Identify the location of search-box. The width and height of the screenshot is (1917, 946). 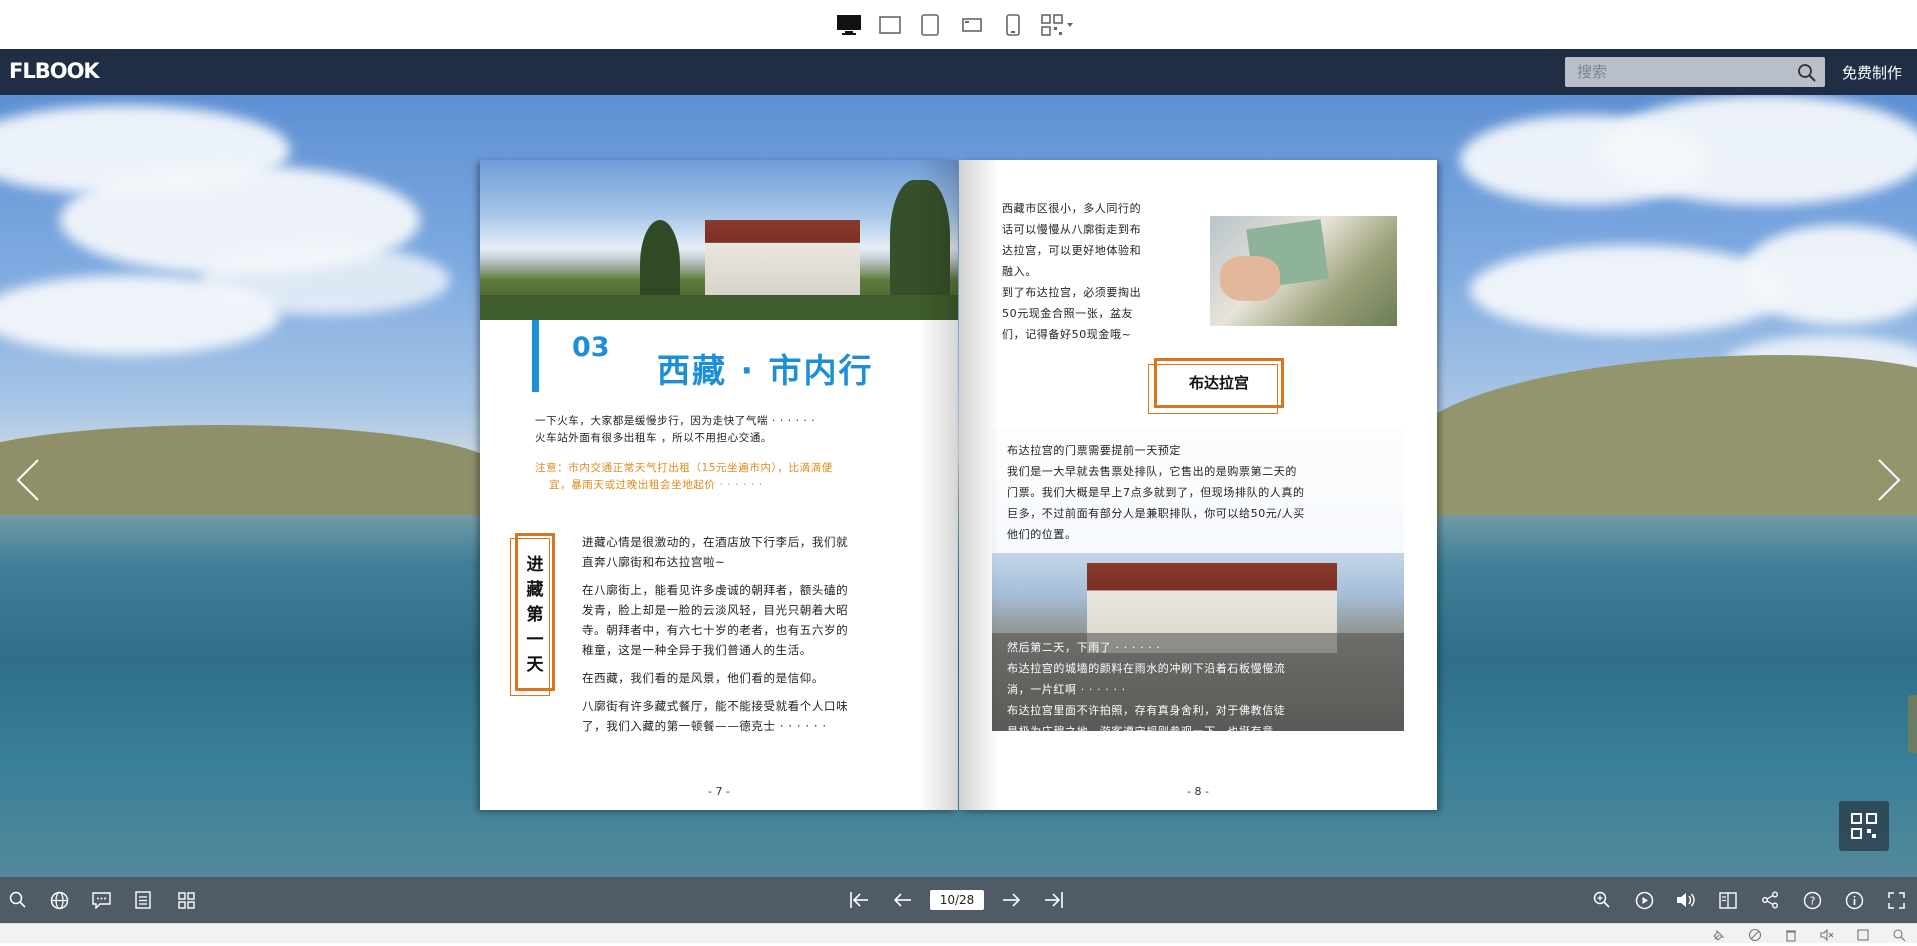
(1695, 72).